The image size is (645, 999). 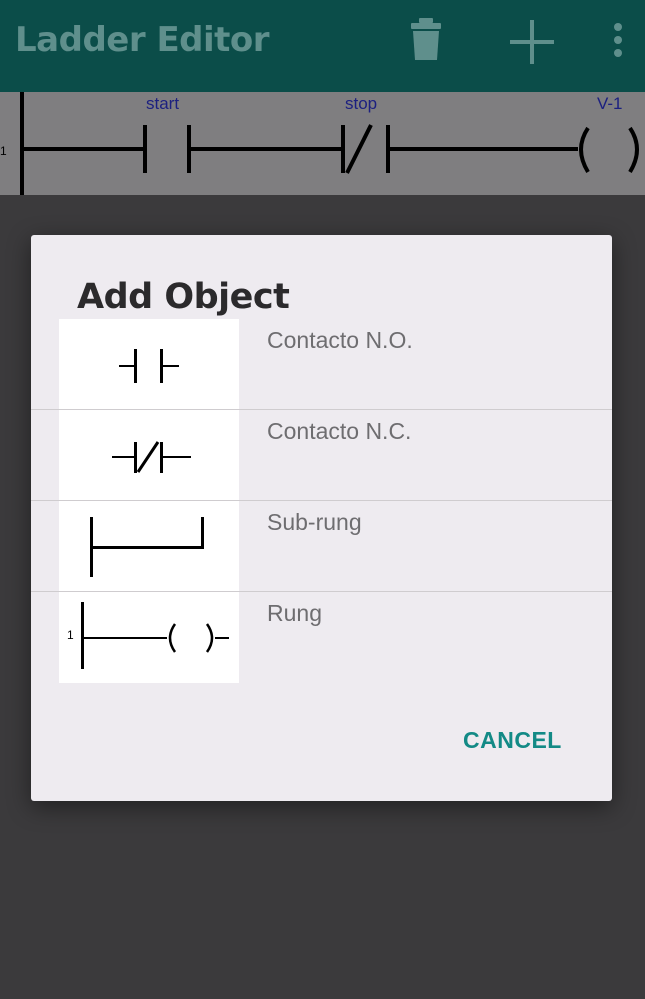 I want to click on rung-icon-number: 1, so click(x=70, y=635).